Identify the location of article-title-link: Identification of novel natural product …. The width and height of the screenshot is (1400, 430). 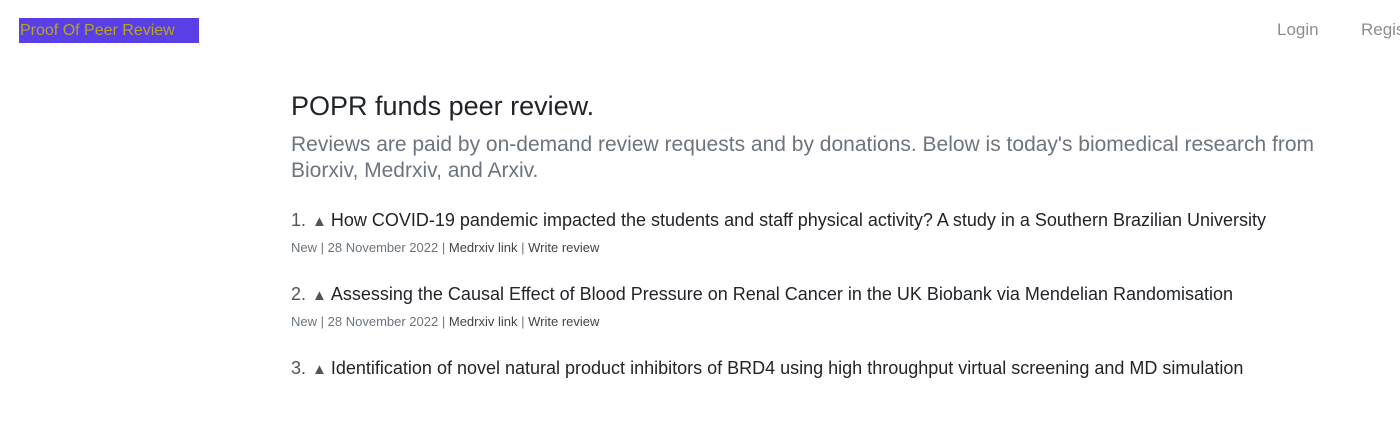
(787, 368).